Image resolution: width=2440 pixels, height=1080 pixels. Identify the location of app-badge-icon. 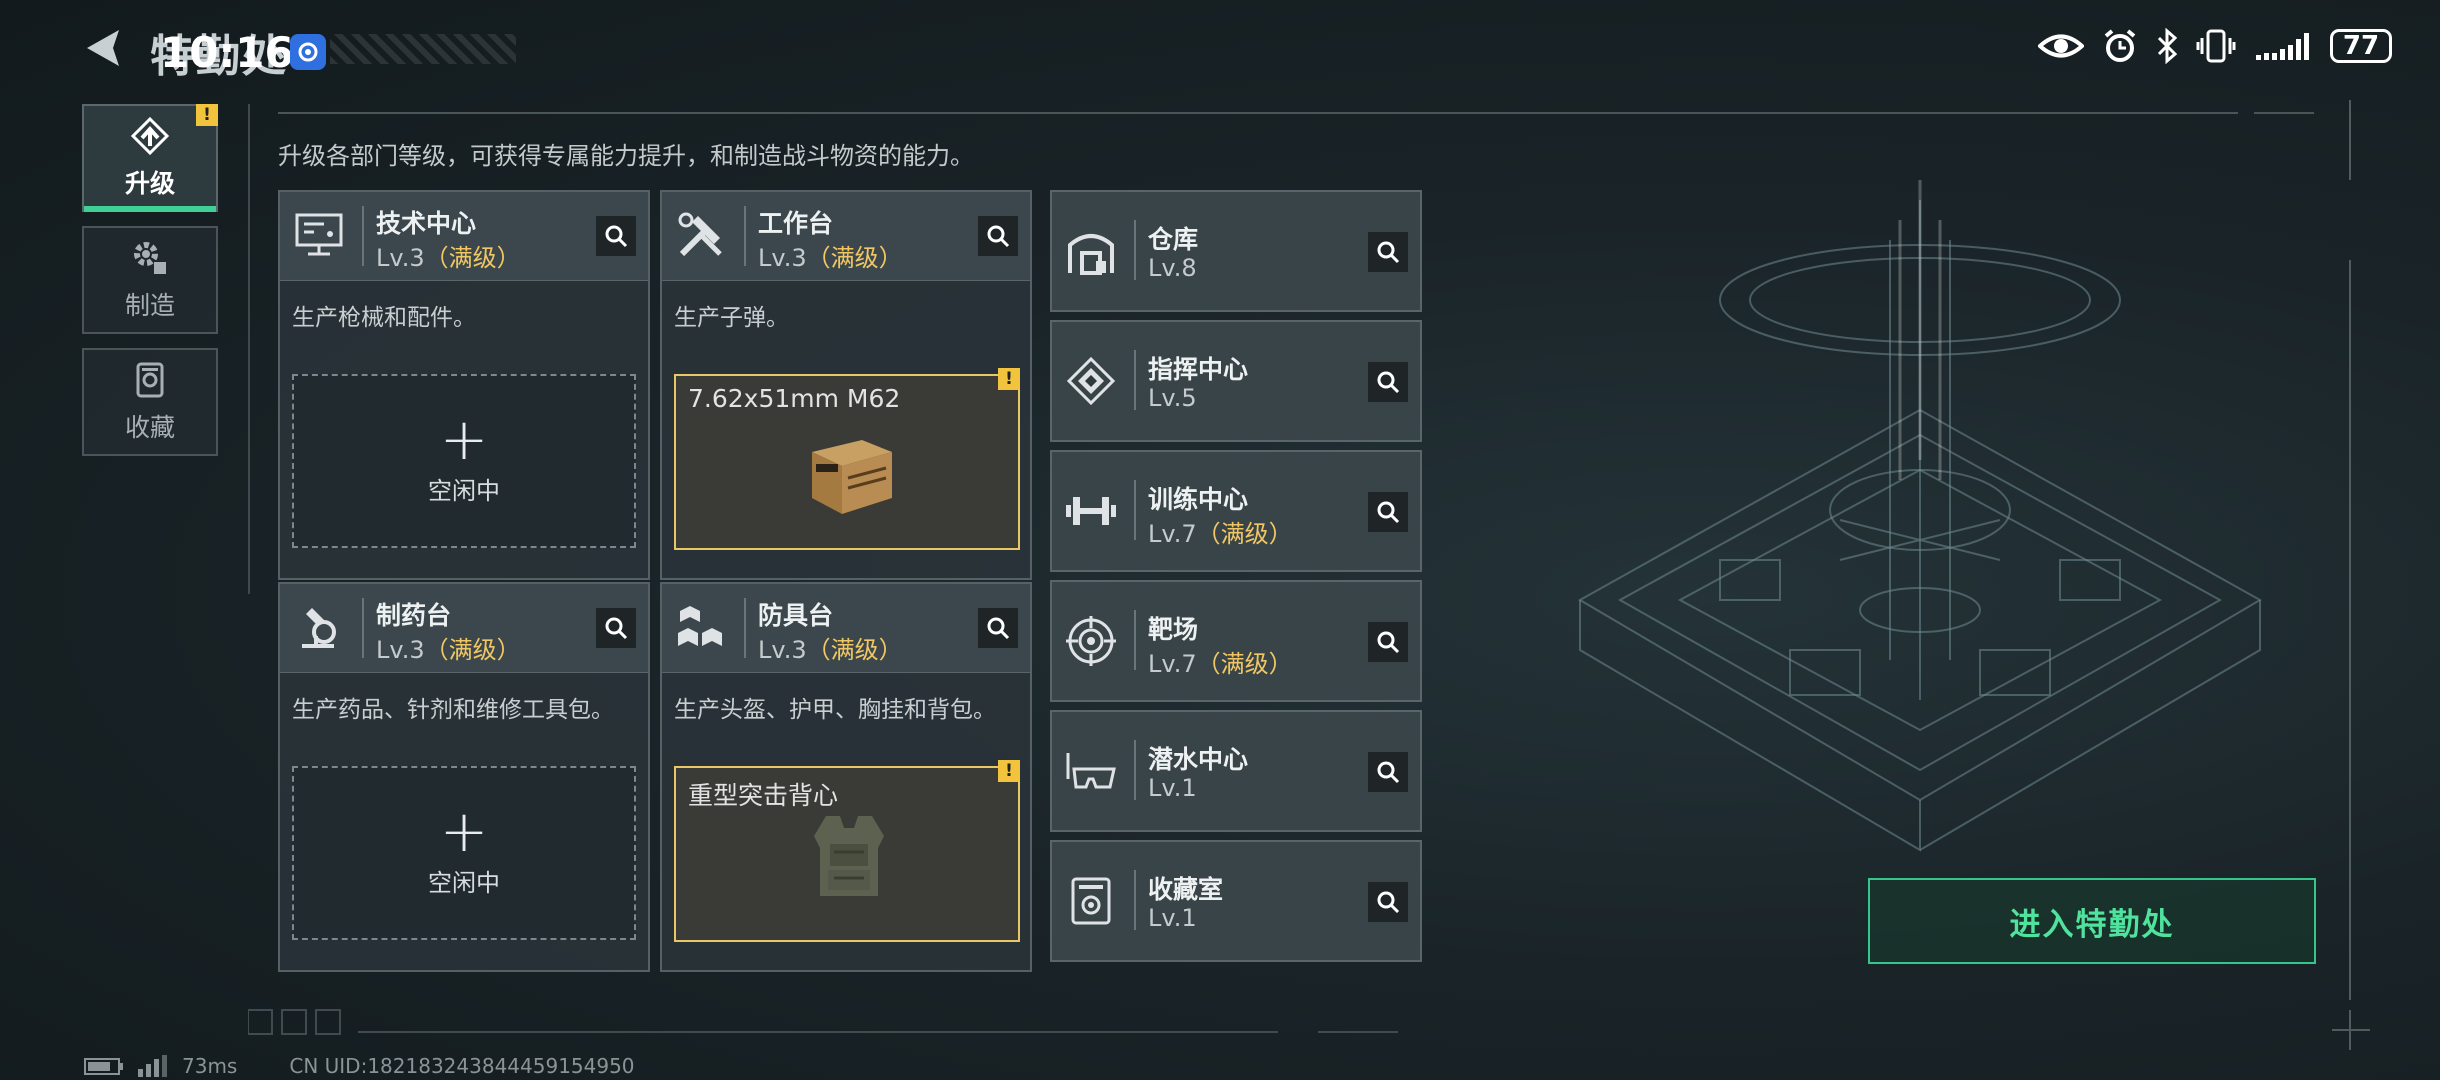
(308, 52).